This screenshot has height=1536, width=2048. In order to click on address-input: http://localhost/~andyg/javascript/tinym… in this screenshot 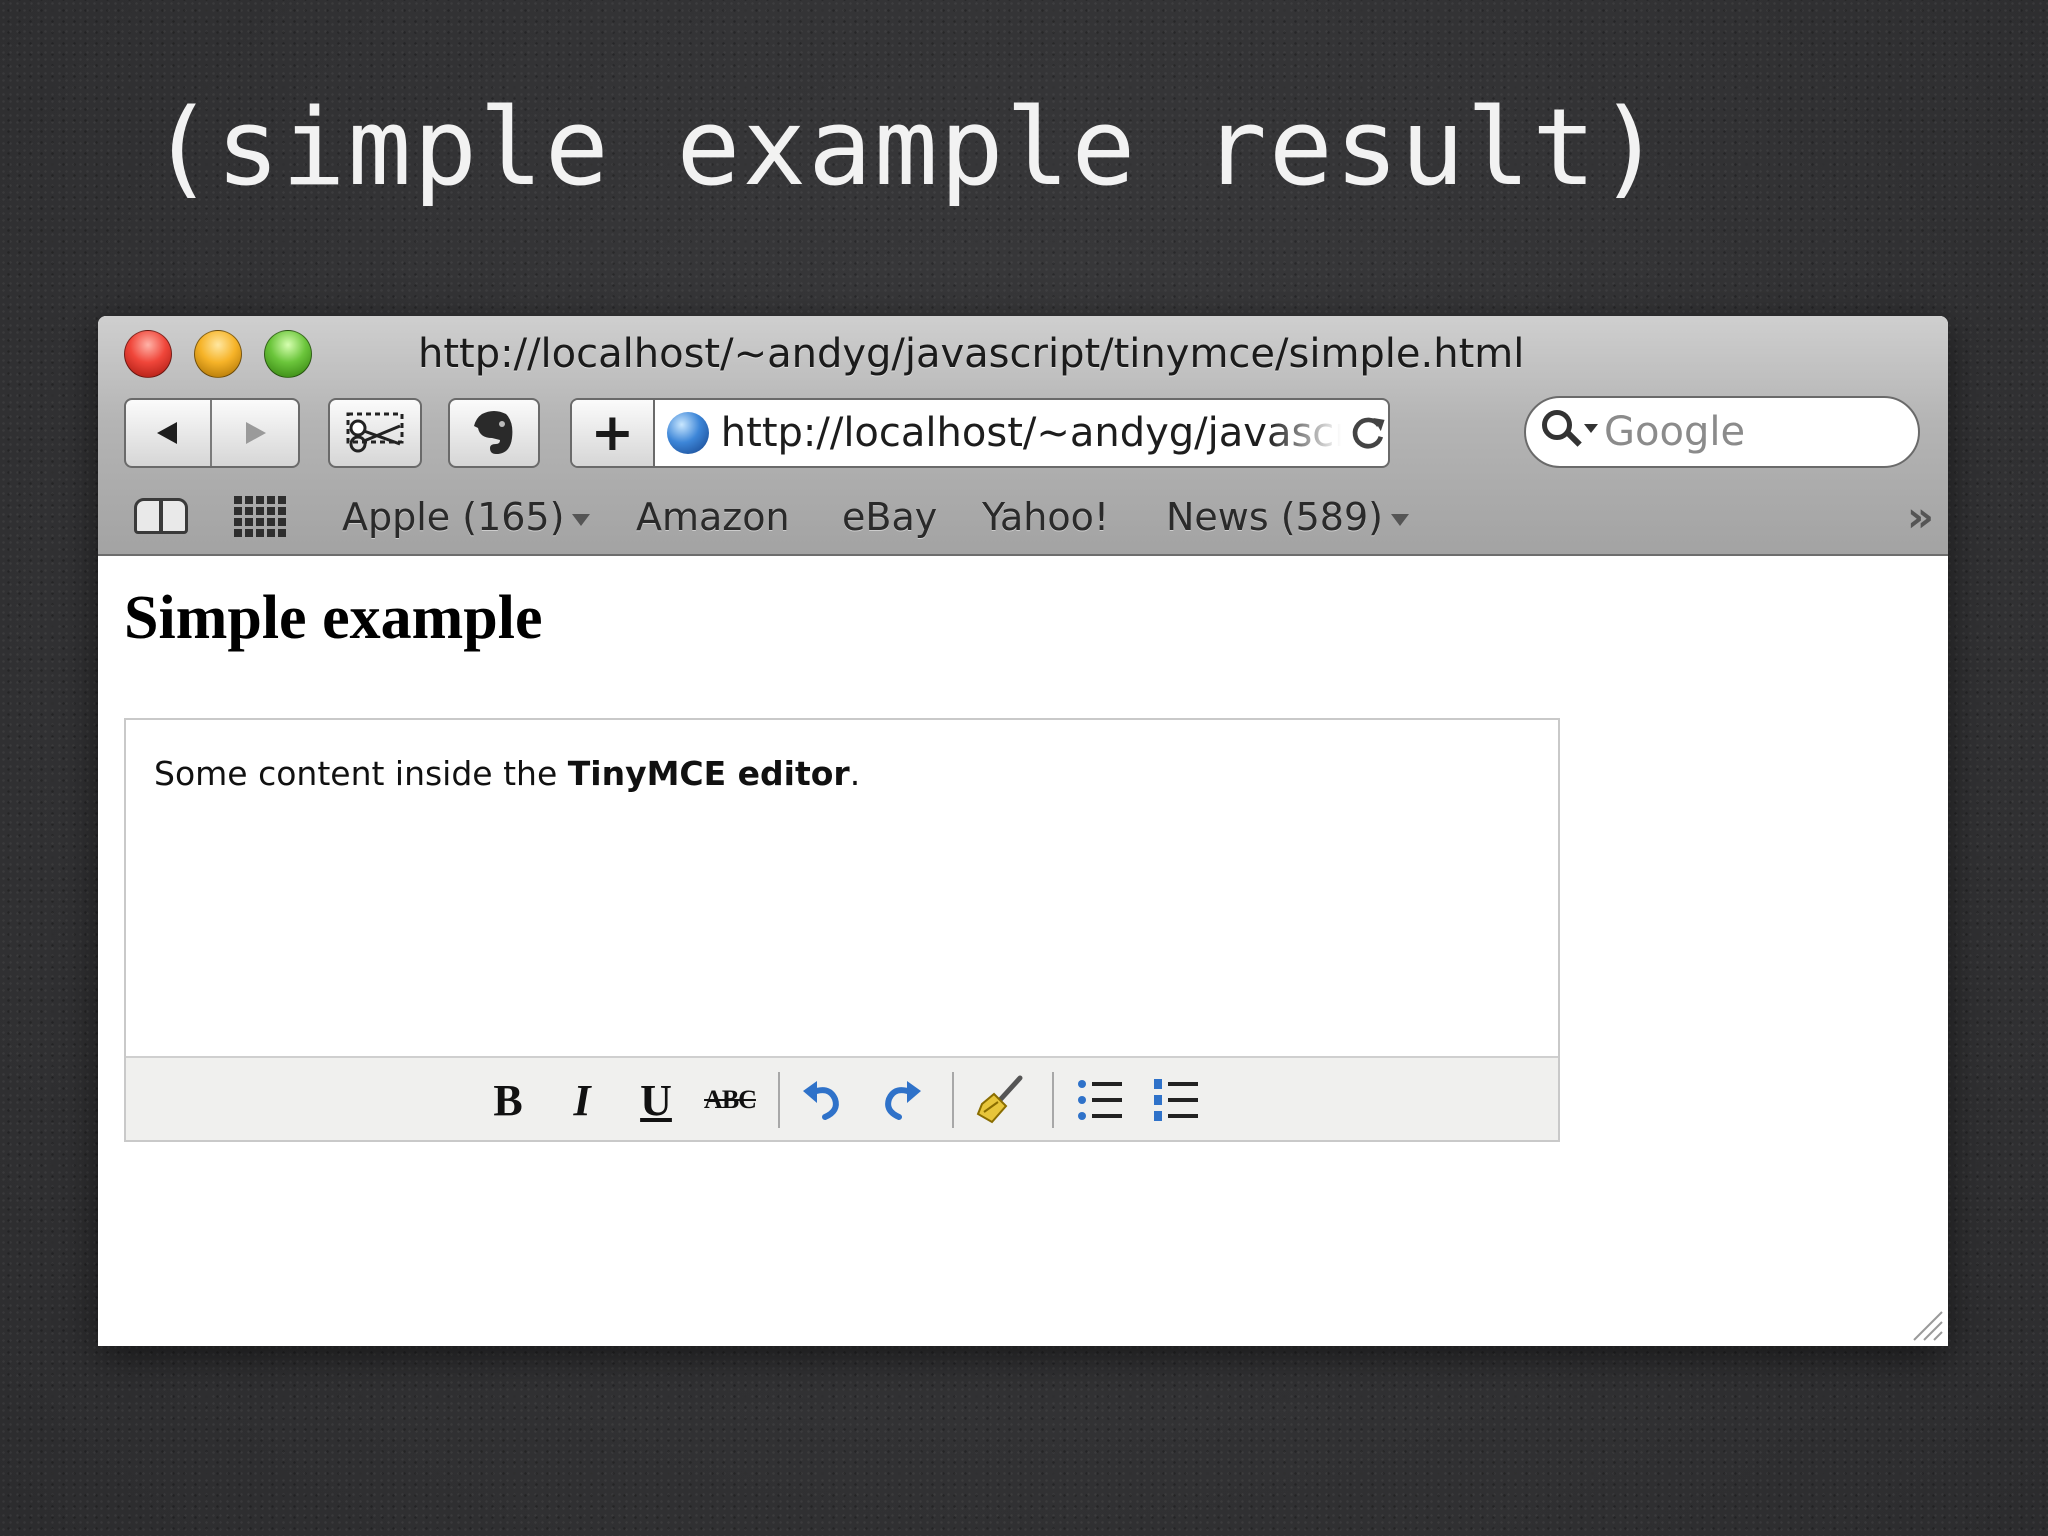, I will do `click(1031, 433)`.